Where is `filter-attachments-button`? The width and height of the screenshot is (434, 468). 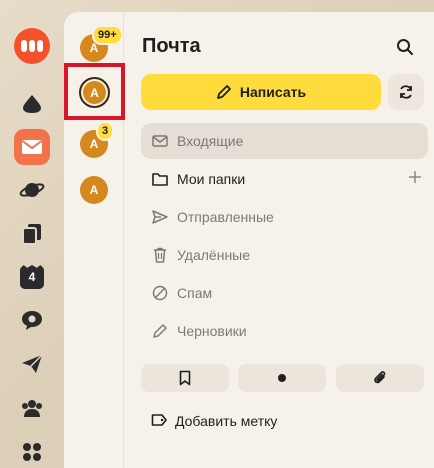 filter-attachments-button is located at coordinates (380, 378).